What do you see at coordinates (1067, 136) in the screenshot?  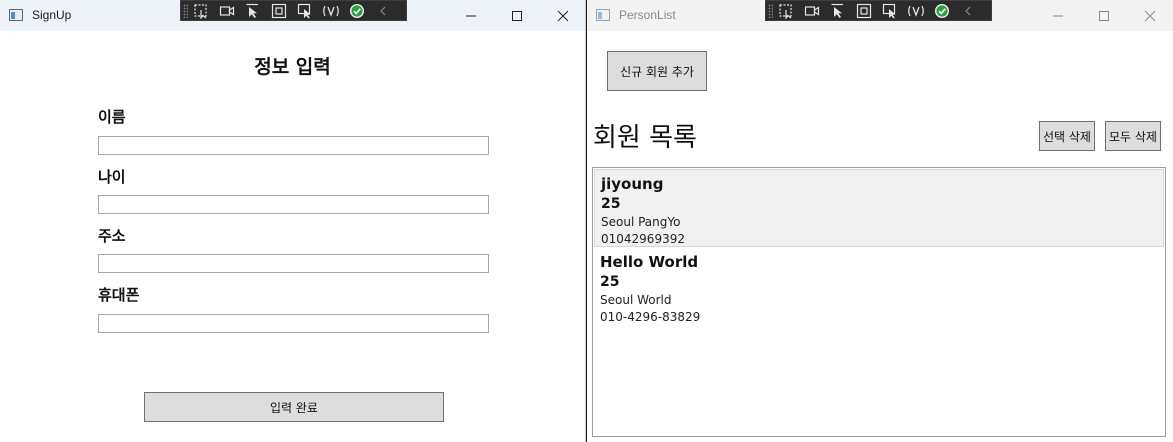 I see `delete-selected-button: 선택 삭제` at bounding box center [1067, 136].